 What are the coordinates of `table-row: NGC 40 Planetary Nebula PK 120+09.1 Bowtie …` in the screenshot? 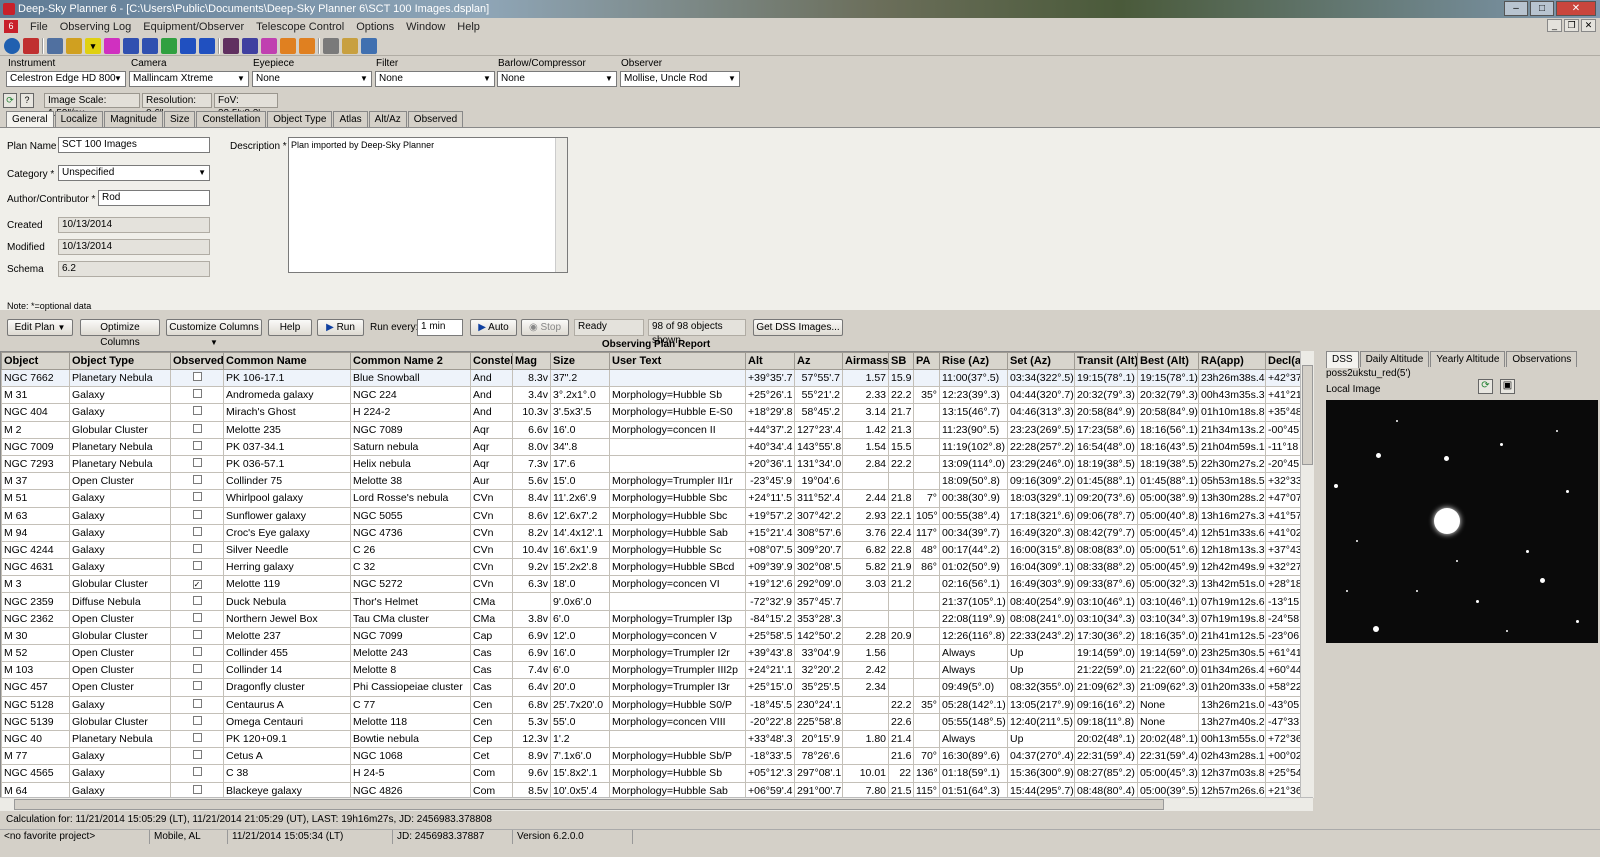 It's located at (656, 739).